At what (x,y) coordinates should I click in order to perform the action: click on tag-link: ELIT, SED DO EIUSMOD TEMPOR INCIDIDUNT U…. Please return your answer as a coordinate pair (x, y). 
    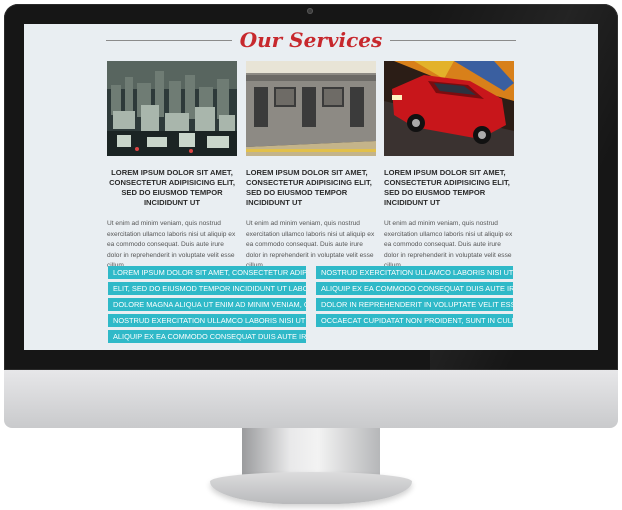
    Looking at the image, I should click on (207, 288).